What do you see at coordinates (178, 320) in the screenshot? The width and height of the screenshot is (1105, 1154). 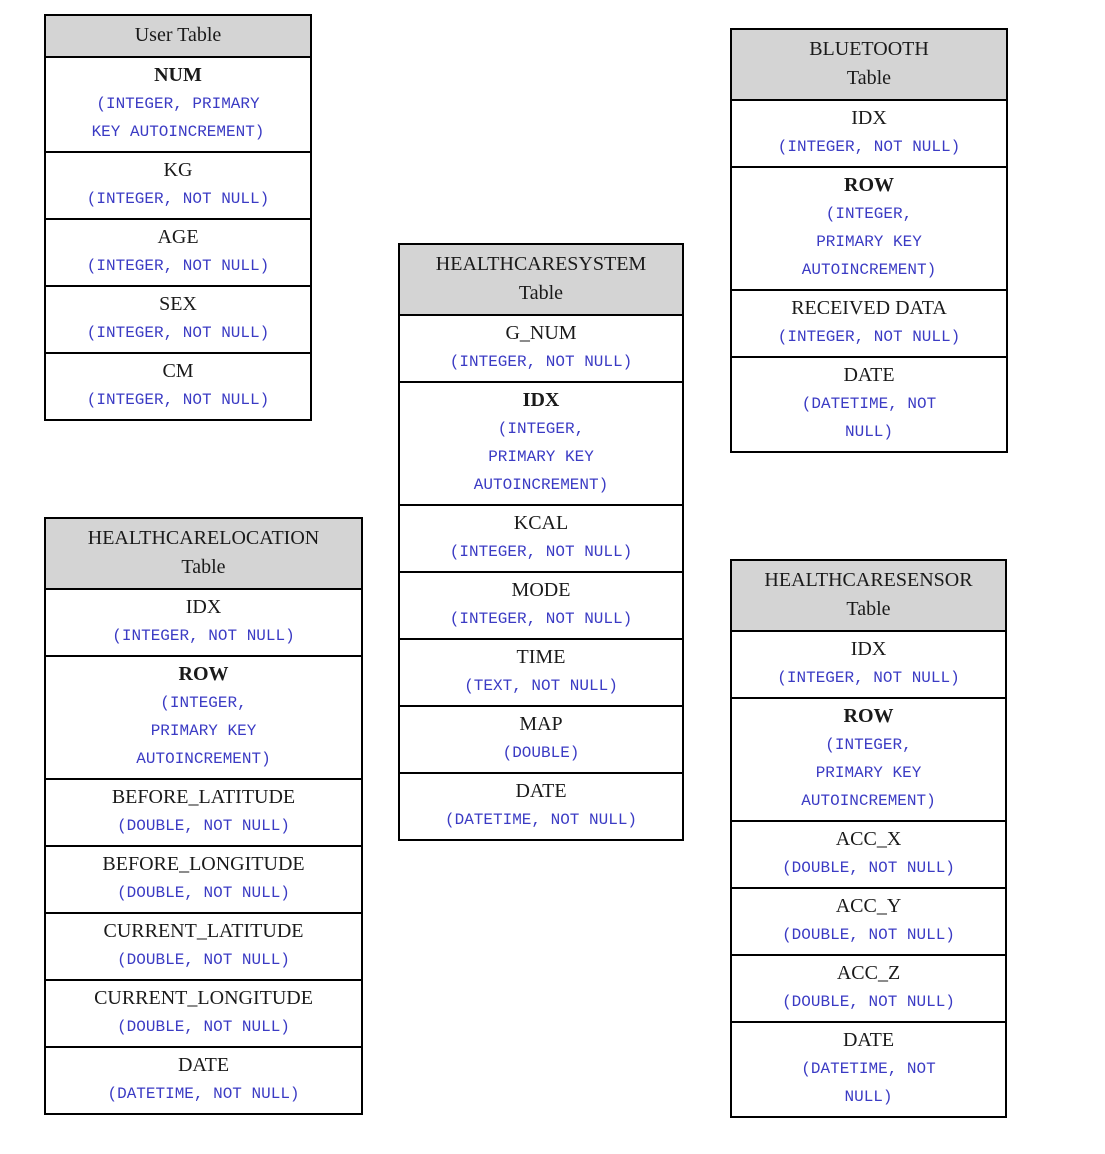 I see `field-row: SEX (INTEGER, NOT NULL)` at bounding box center [178, 320].